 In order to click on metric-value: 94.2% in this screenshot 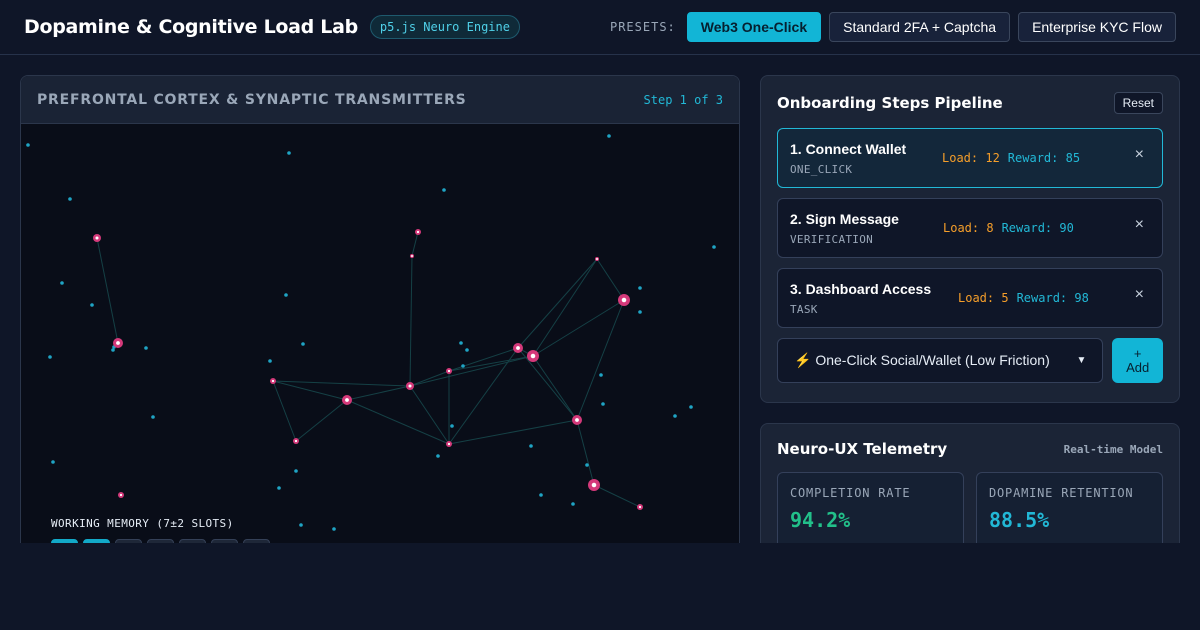, I will do `click(820, 520)`.